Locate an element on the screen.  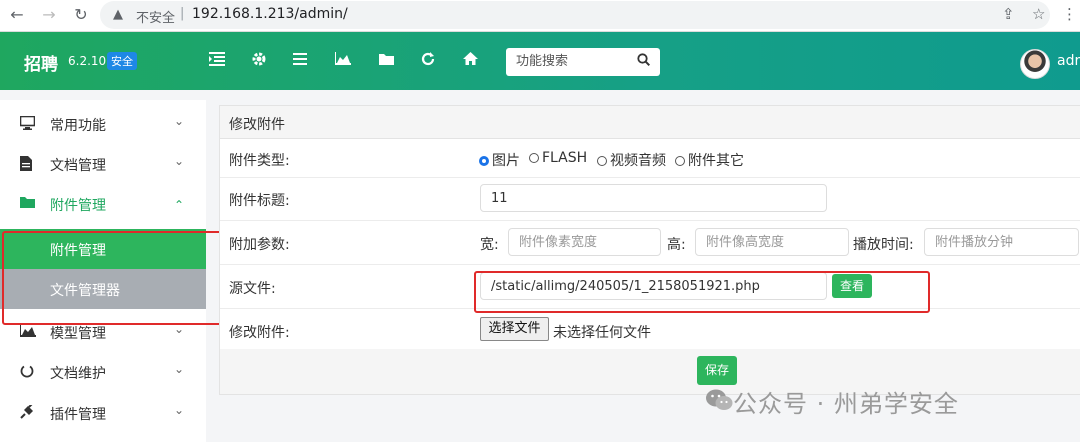
sidebar-item-common: 常用功能 ⌄ is located at coordinates (103, 124).